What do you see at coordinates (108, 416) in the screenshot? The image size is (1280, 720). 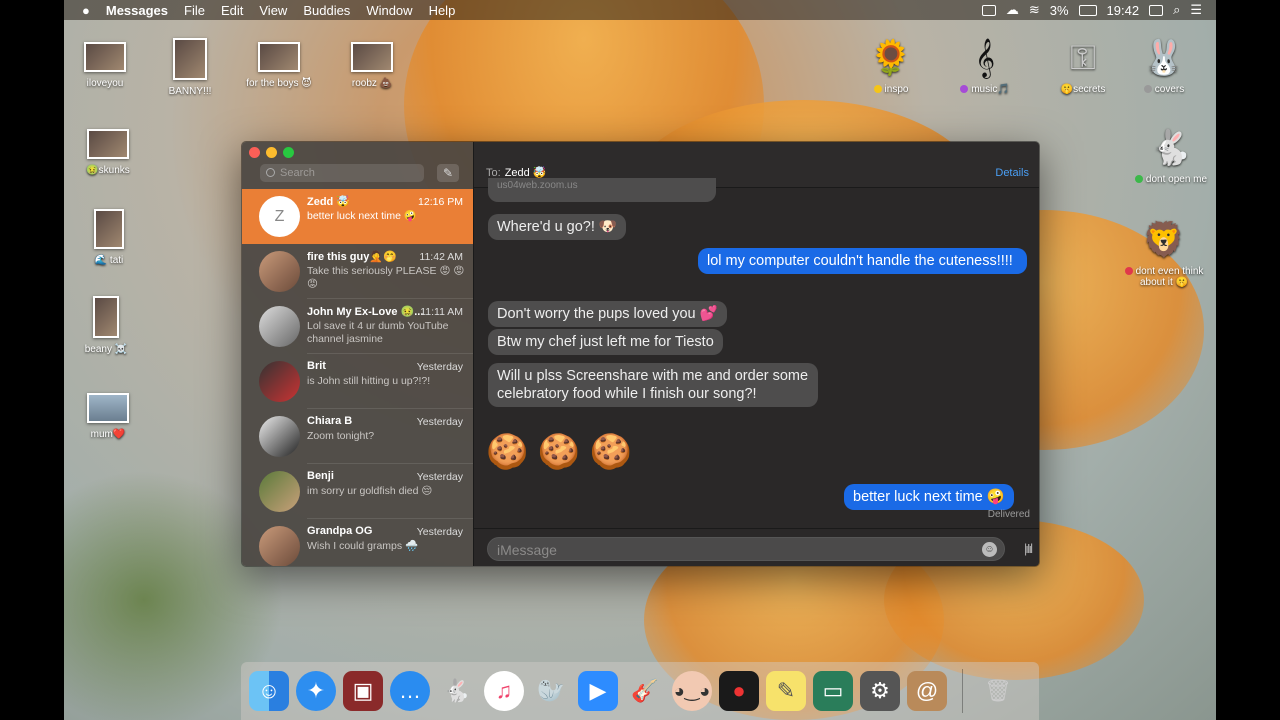 I see `desktop-file-mum: mum❤️` at bounding box center [108, 416].